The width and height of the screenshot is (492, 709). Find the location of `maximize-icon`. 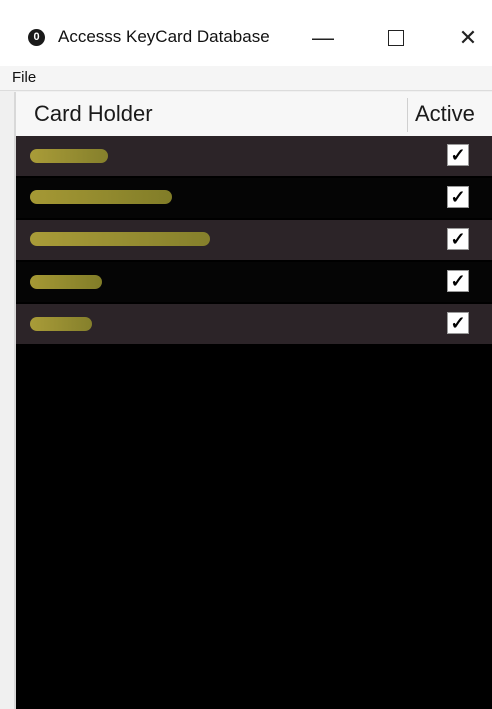

maximize-icon is located at coordinates (396, 37).